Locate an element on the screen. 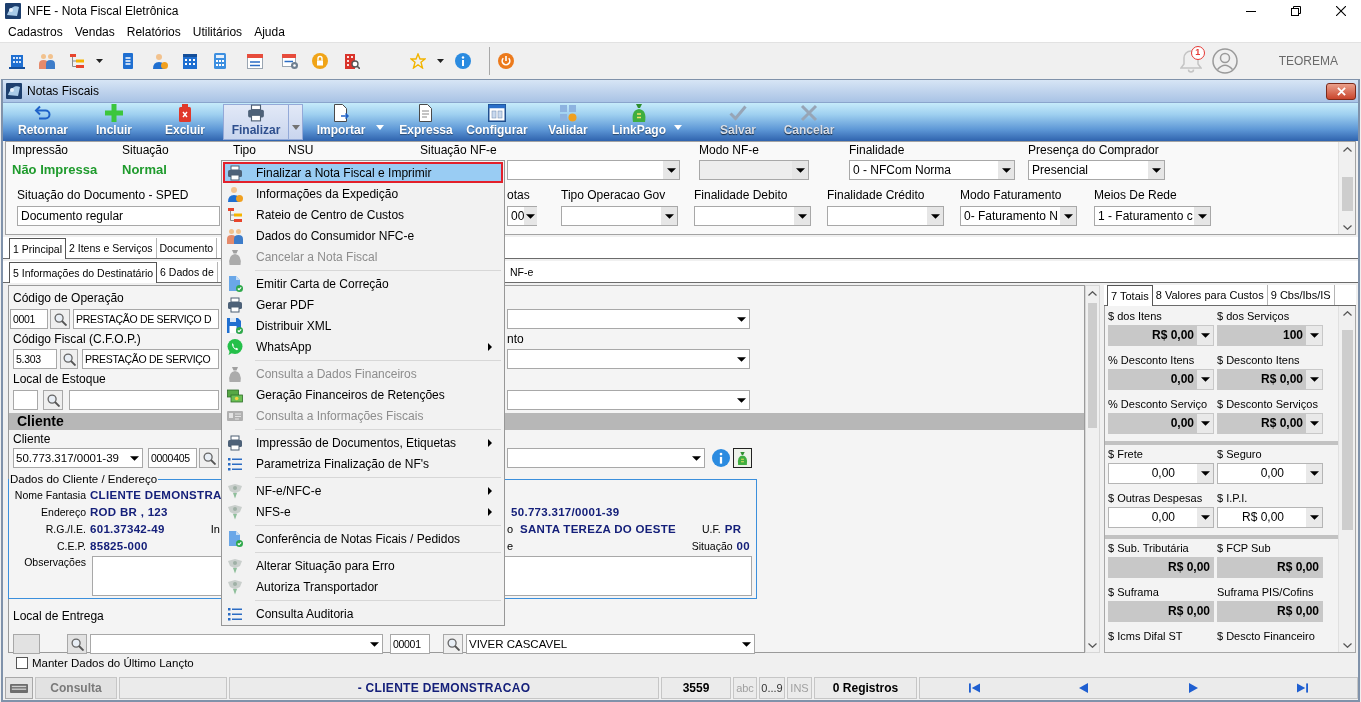 The width and height of the screenshot is (1361, 702). field-label: Situação do Documento - SPED is located at coordinates (103, 195).